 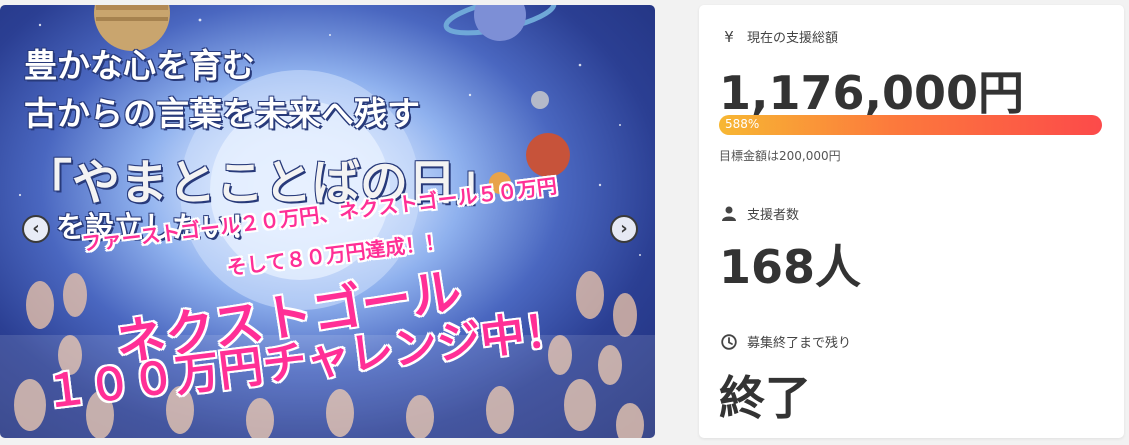 I want to click on backers-label-row: 支援者数, so click(x=759, y=213).